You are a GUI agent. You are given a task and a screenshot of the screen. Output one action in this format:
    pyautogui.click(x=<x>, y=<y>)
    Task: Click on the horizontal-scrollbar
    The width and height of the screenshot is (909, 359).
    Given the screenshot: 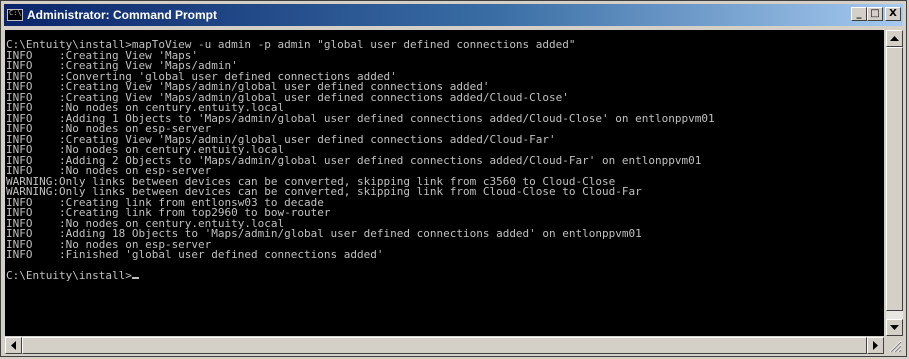 What is the action you would take?
    pyautogui.click(x=444, y=345)
    